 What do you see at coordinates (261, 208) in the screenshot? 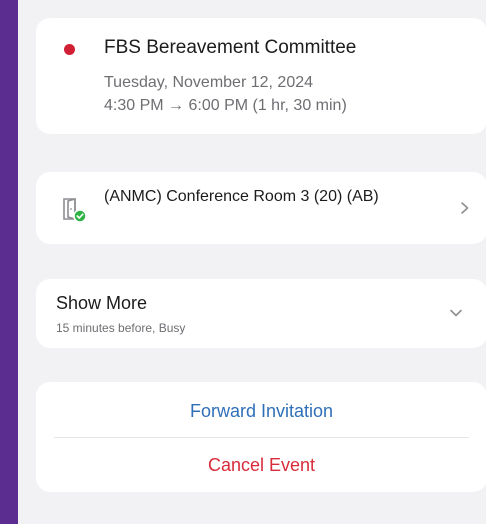
I see `location-row: (ANMC) Conference Room 3 (20) (AB)` at bounding box center [261, 208].